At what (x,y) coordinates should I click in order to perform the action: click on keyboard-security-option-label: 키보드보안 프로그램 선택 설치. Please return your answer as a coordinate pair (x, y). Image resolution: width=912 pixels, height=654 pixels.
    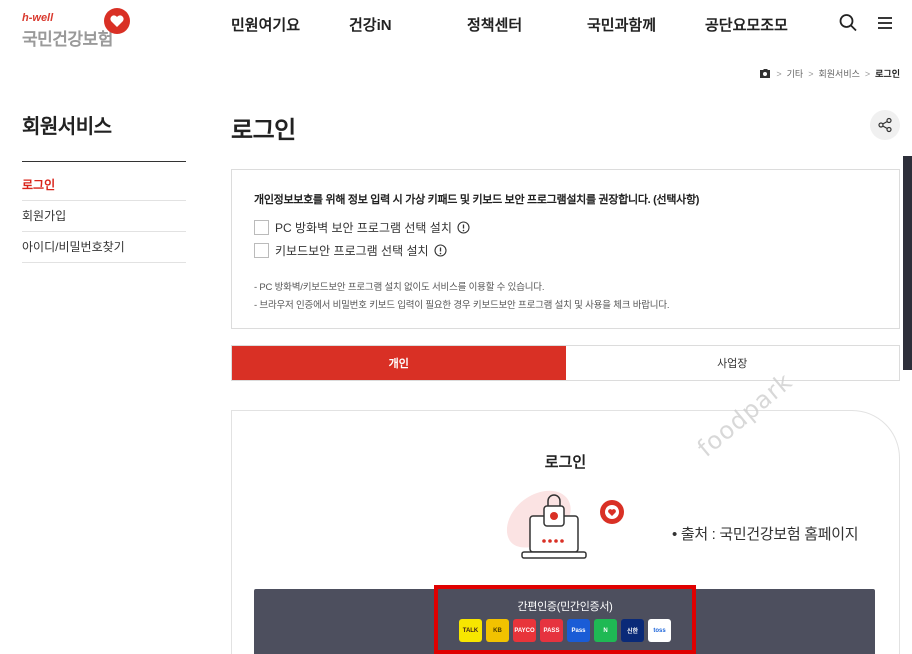
    Looking at the image, I should click on (352, 250).